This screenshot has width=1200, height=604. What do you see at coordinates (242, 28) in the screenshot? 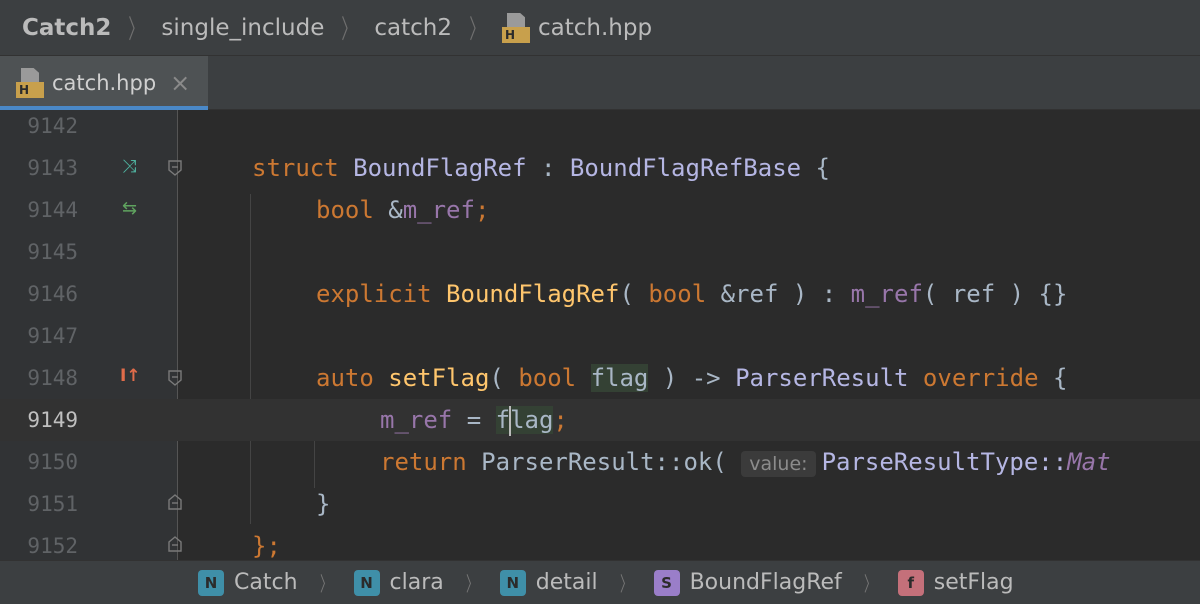
I see `breadcrumb-folder-single-include: single_include` at bounding box center [242, 28].